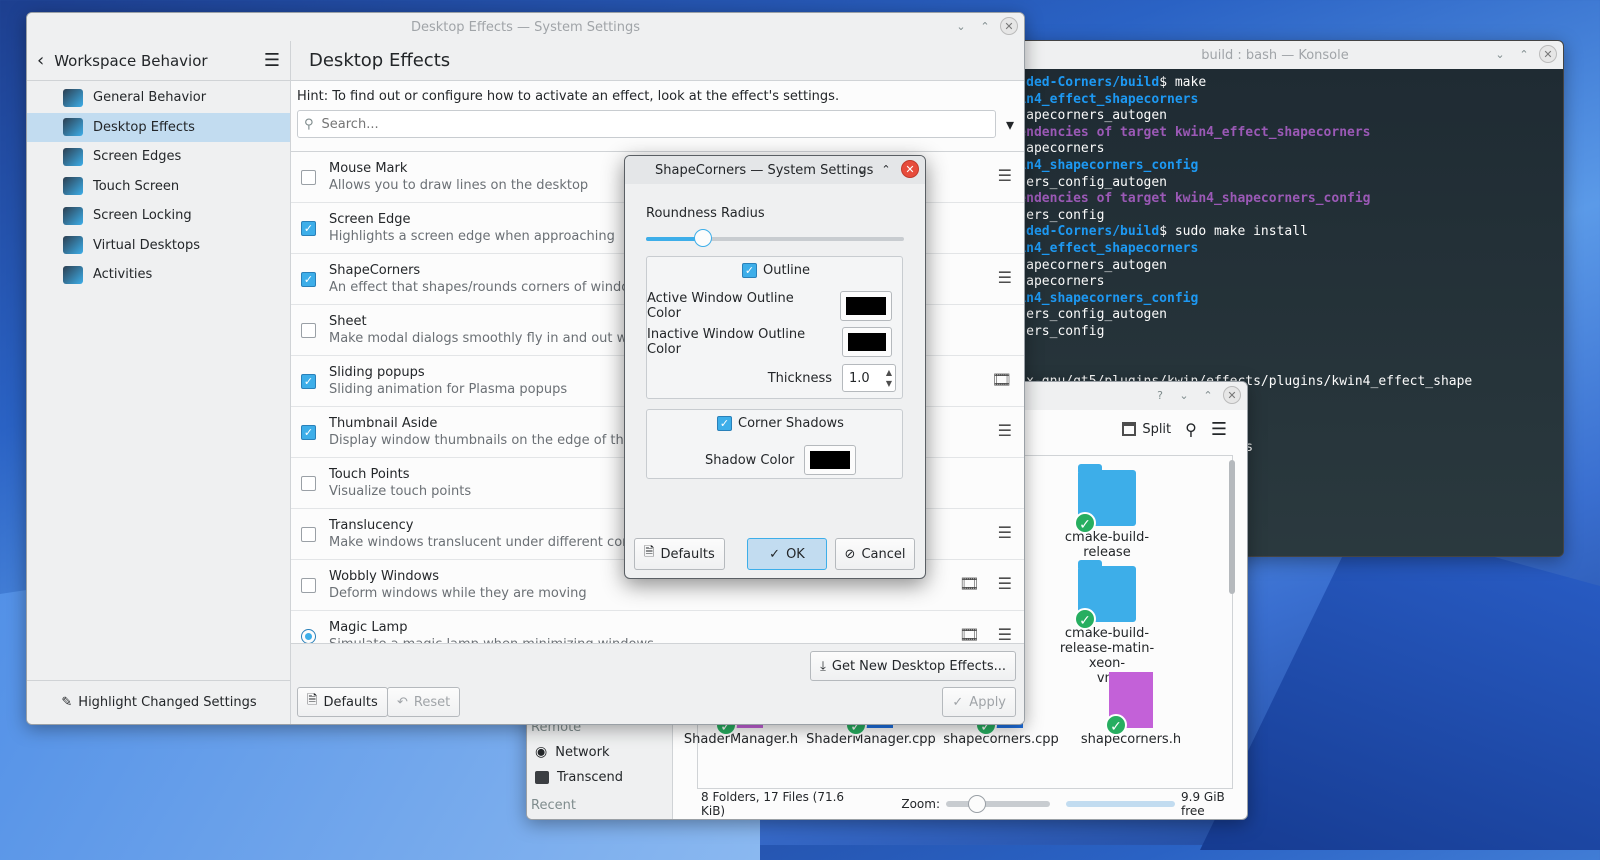  What do you see at coordinates (774, 444) in the screenshot?
I see `shadow-group: ✓ Corner Shadows Shadow Color` at bounding box center [774, 444].